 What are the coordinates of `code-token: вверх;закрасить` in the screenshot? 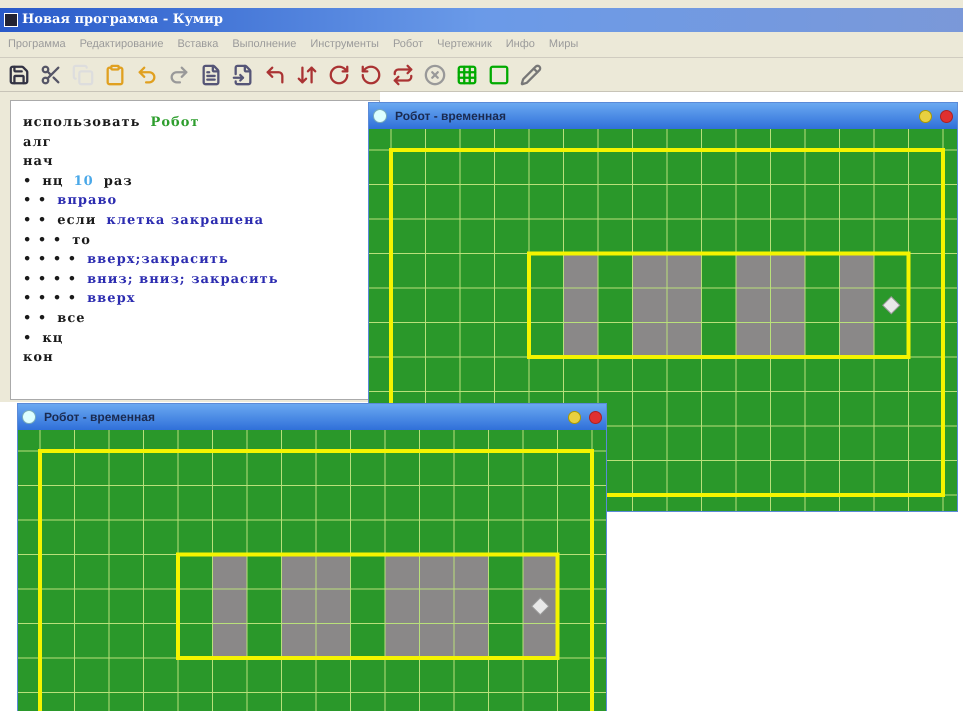 It's located at (158, 260).